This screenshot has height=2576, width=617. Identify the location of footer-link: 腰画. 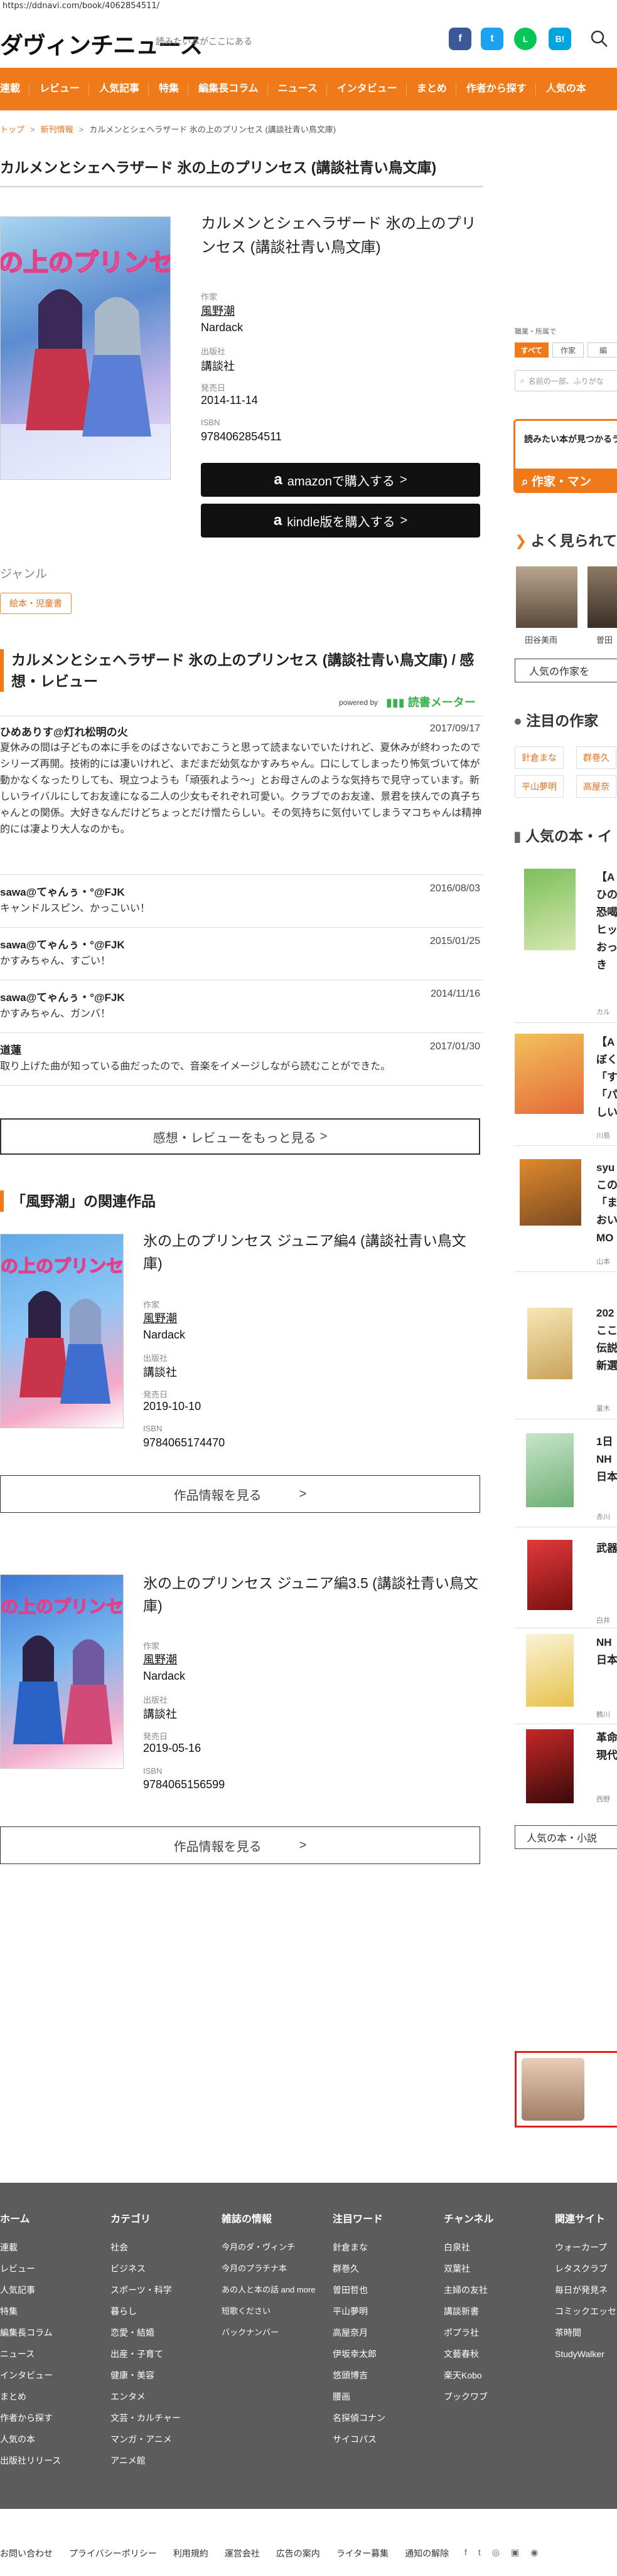
(386, 2396).